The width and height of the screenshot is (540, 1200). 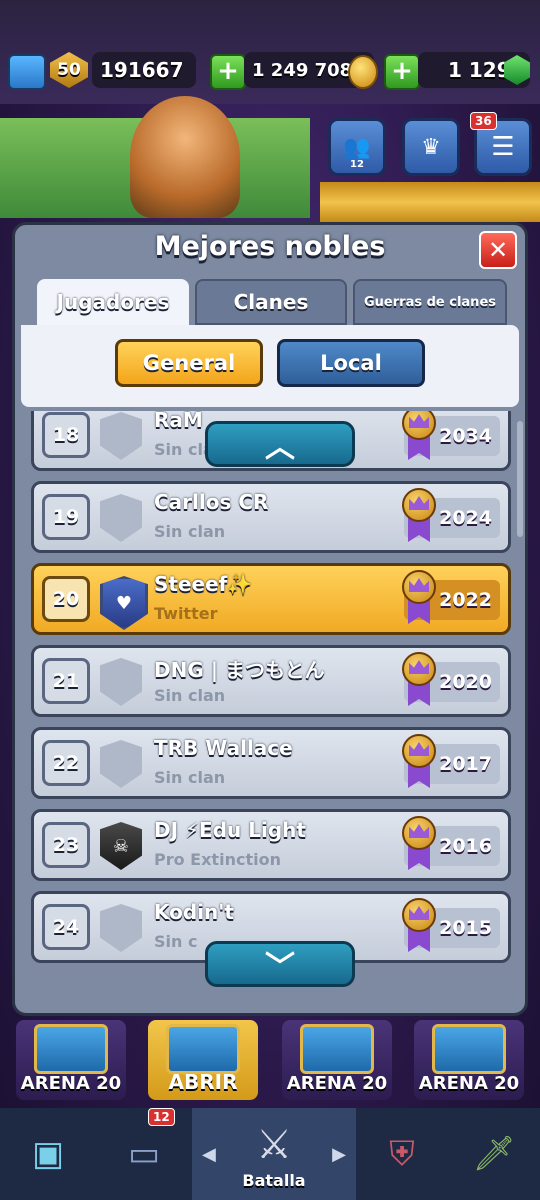 I want to click on skull-icon: ☠, so click(x=121, y=846).